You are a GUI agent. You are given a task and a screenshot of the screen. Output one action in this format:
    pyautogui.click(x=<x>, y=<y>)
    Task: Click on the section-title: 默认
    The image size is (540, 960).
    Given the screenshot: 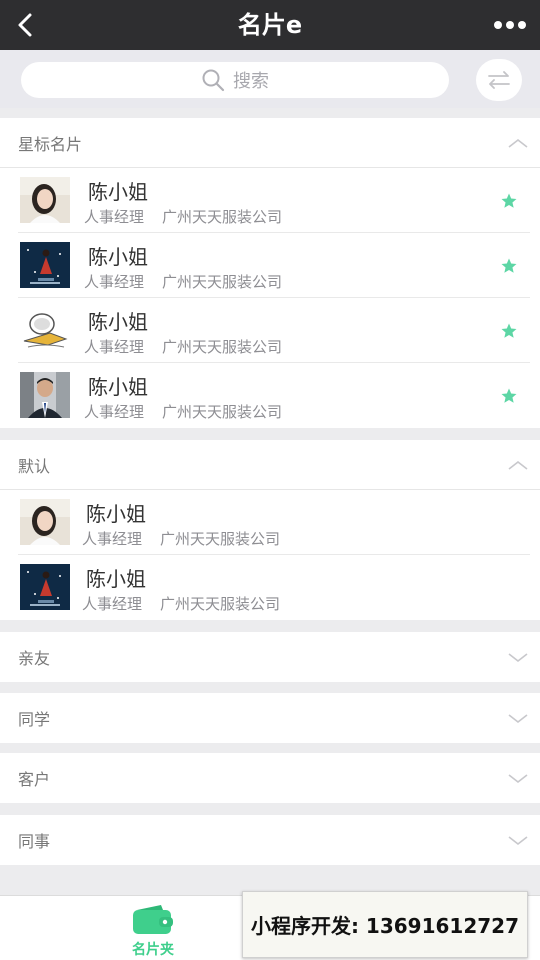 What is the action you would take?
    pyautogui.click(x=34, y=466)
    